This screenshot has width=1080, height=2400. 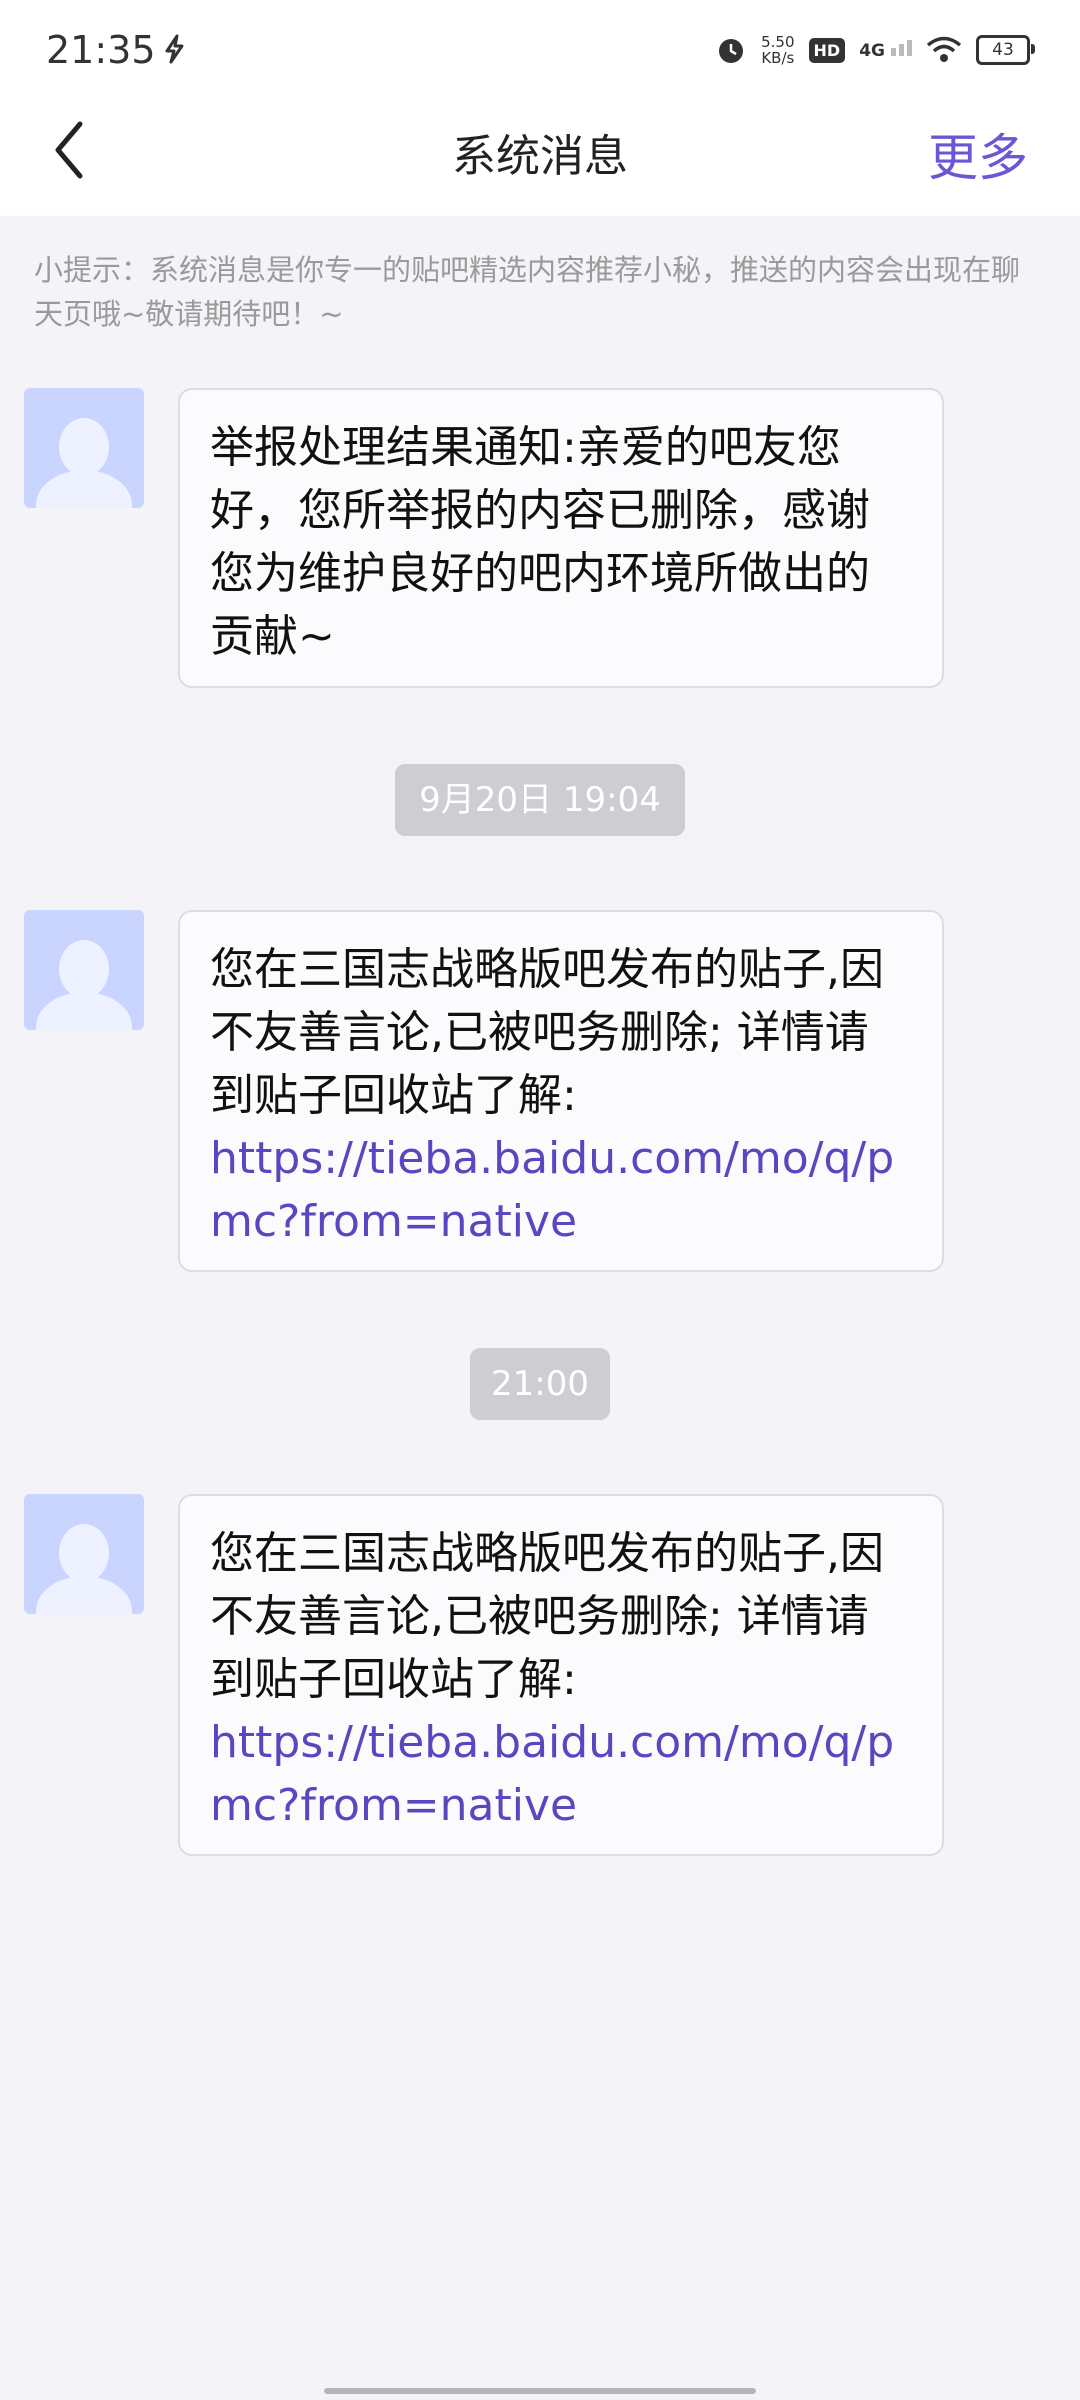 I want to click on charging-bolt-icon, so click(x=174, y=49).